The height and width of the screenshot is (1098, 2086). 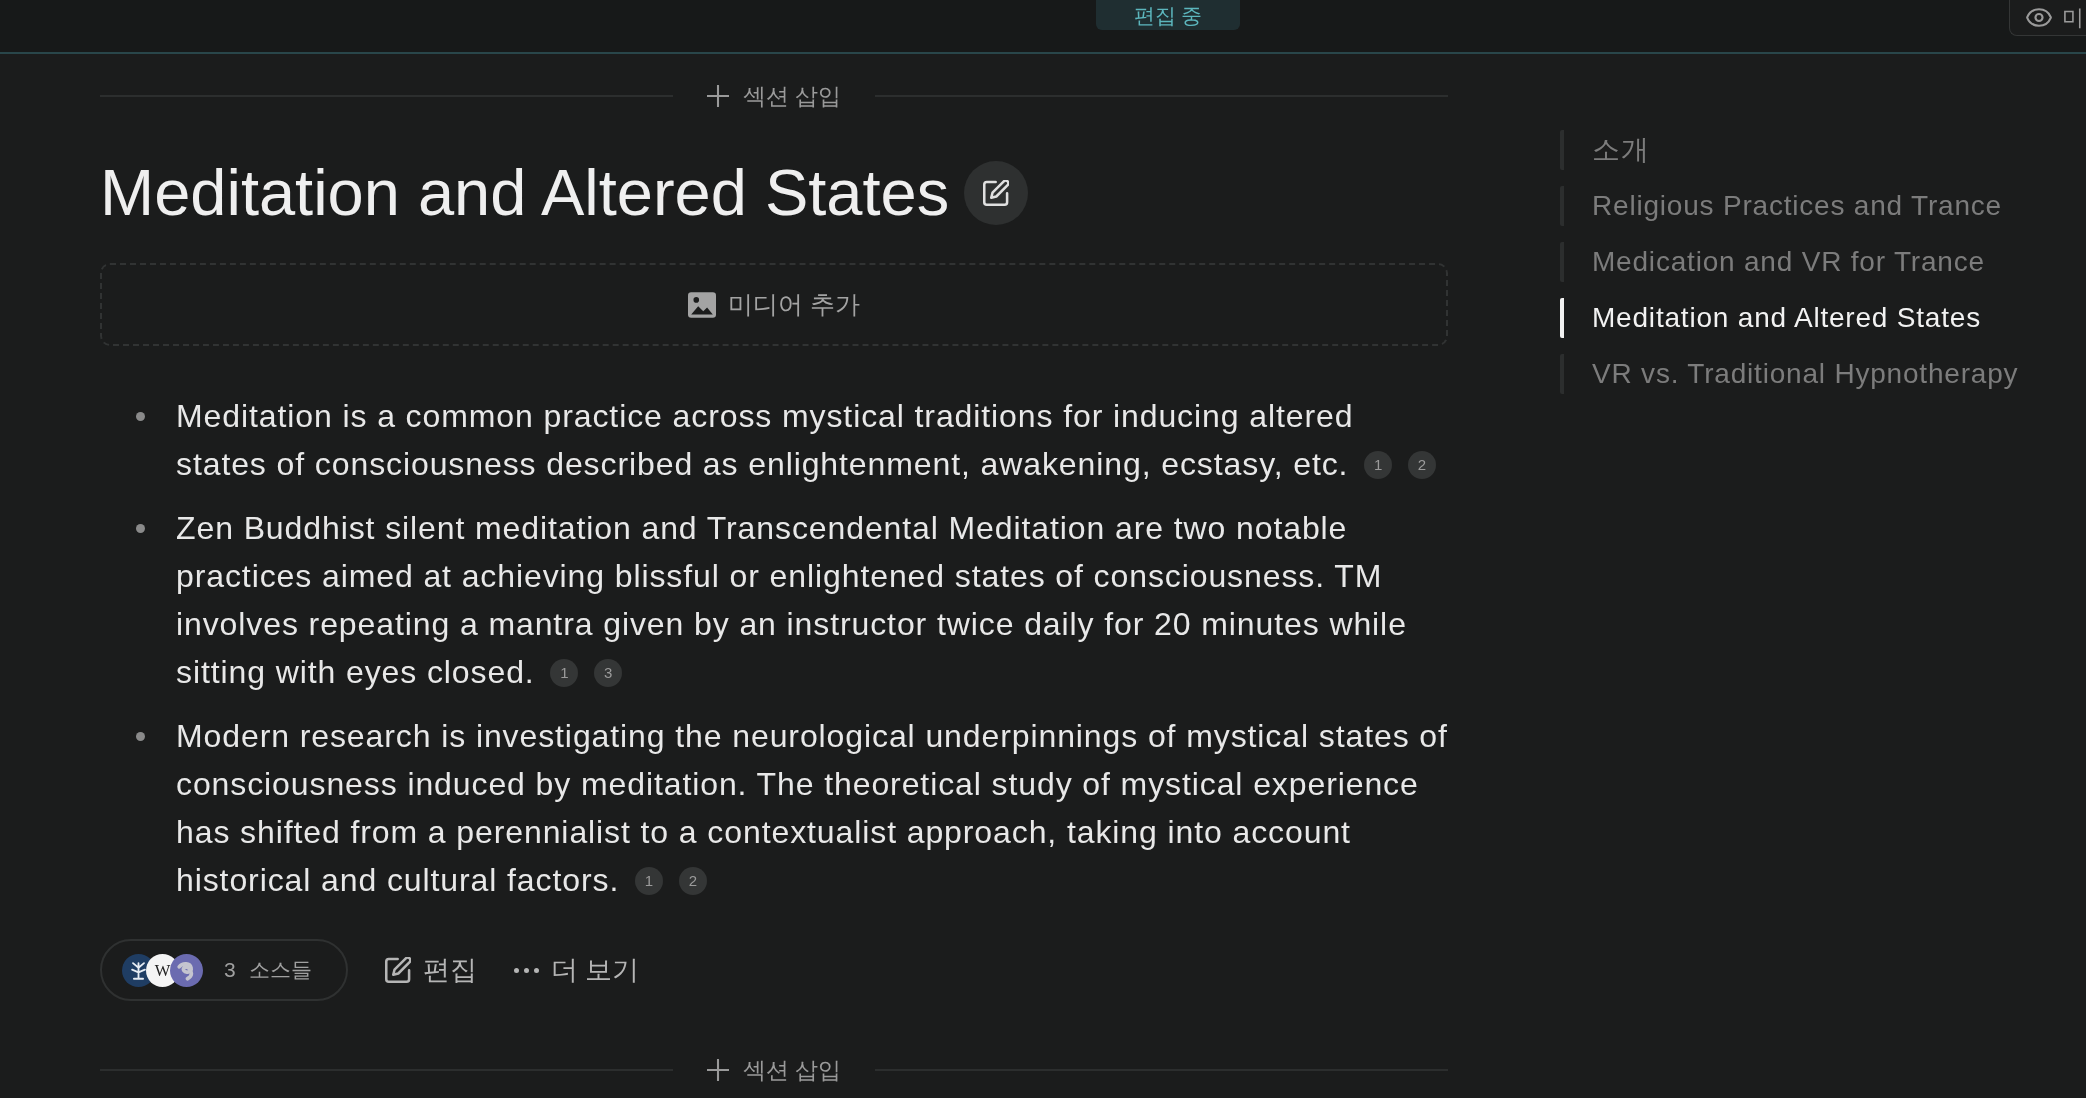 What do you see at coordinates (792, 600) in the screenshot?
I see `bullet-text: Zen Buddhist silent meditation and Transcendental Meditation are two notable practices aimed at achieving blissful or enlightened states of consciousness. TM involves repeating a mantra given by an instructor twice daily for 20 minutes while sitting with eyes closed. 1 3` at bounding box center [792, 600].